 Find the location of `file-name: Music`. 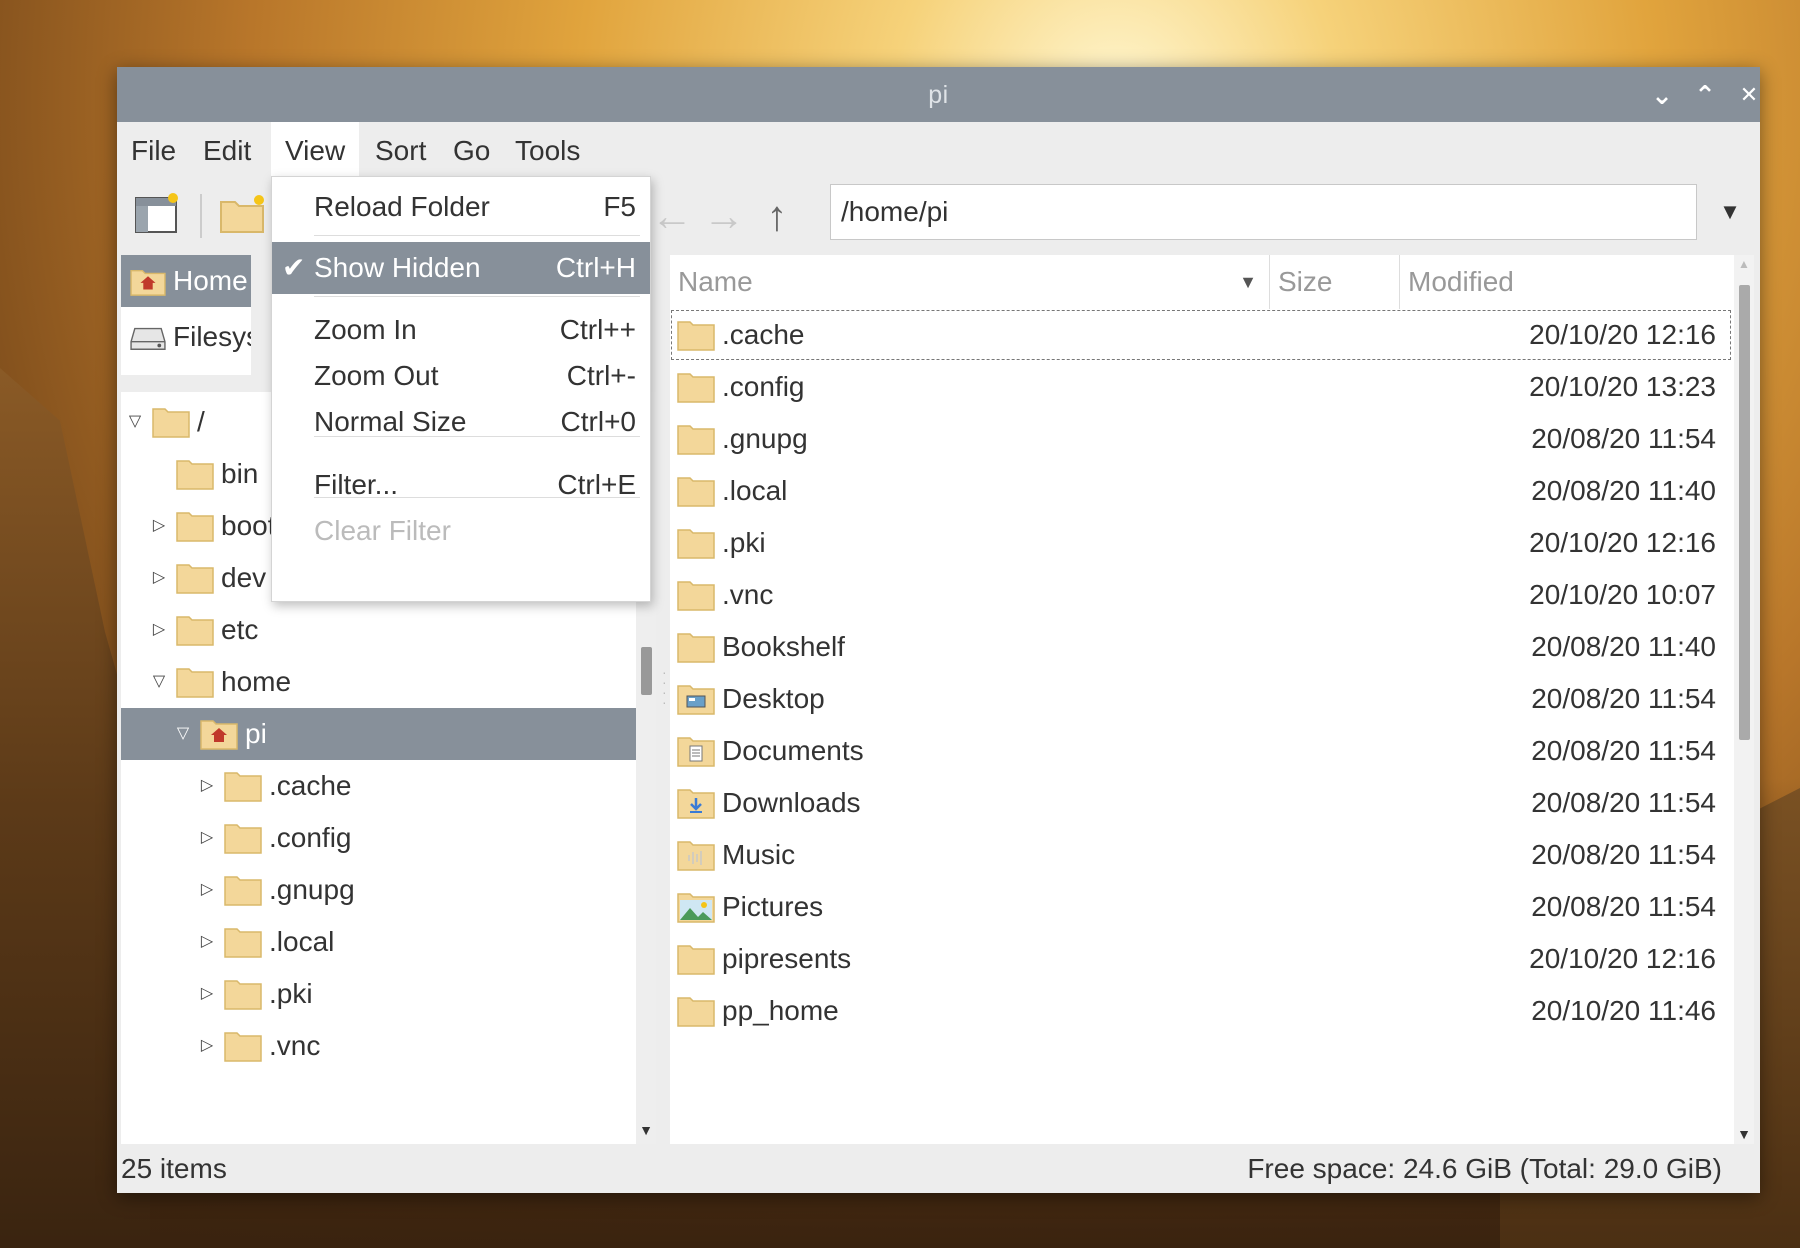

file-name: Music is located at coordinates (759, 854).